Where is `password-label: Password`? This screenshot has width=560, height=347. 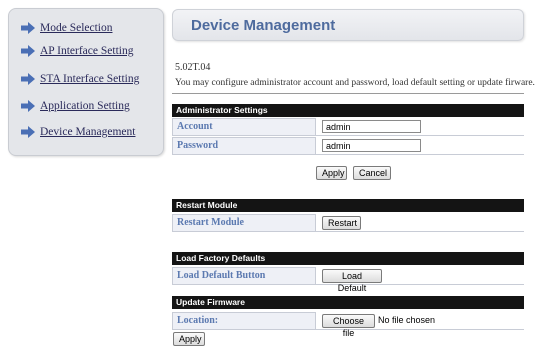
password-label: Password is located at coordinates (244, 145).